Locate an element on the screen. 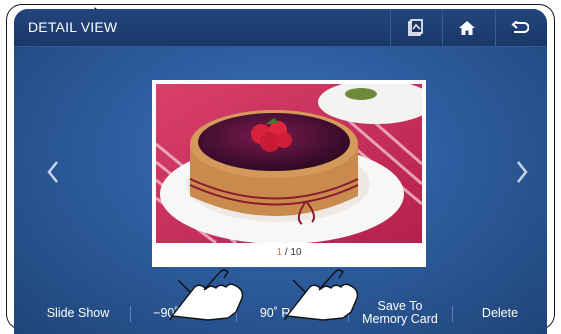 The width and height of the screenshot is (561, 334). total-image-count: / 10 is located at coordinates (292, 252).